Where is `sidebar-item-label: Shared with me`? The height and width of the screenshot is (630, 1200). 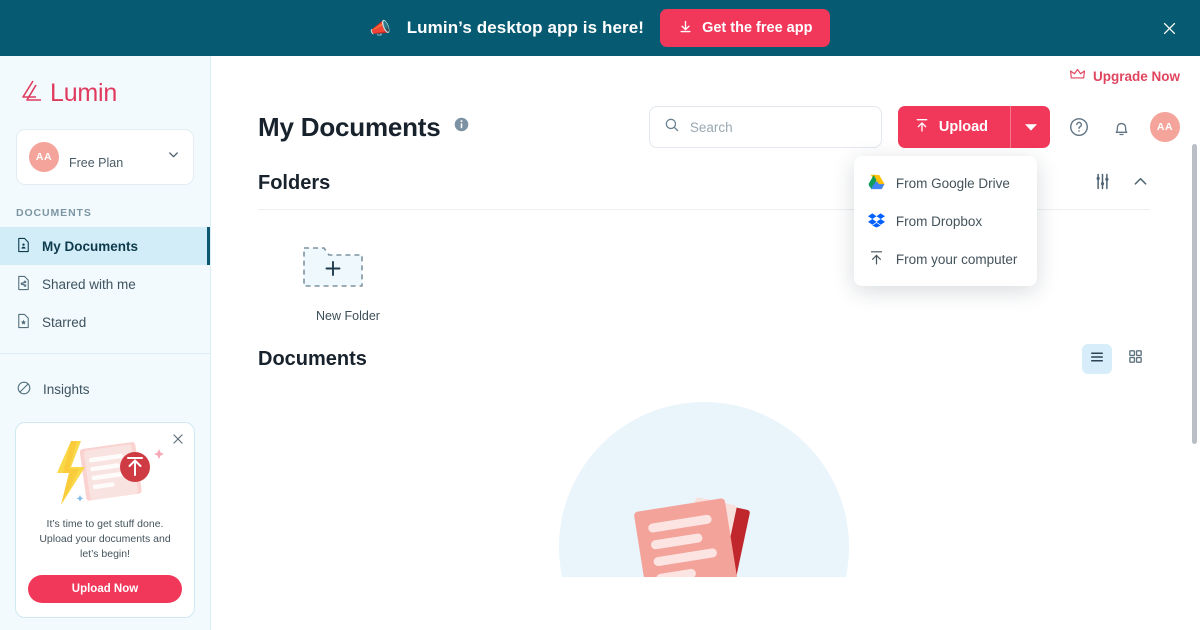 sidebar-item-label: Shared with me is located at coordinates (89, 284).